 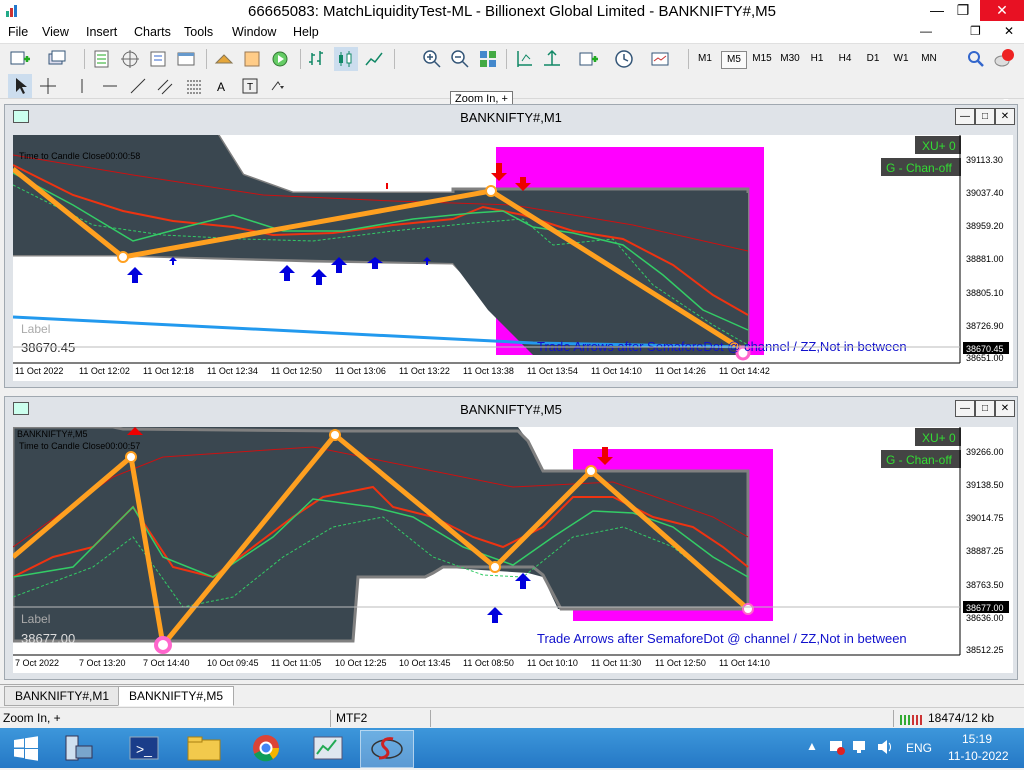 I want to click on mdi-restore-button: ❐, so click(x=975, y=31).